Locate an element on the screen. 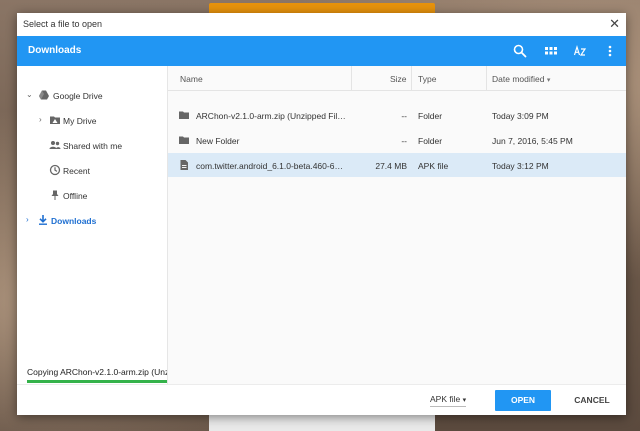  shared-icon is located at coordinates (55, 145).